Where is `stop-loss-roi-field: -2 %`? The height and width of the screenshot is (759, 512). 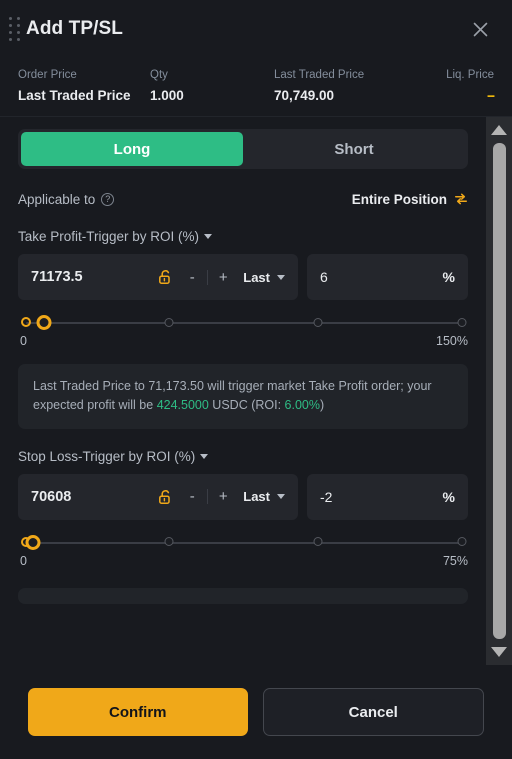 stop-loss-roi-field: -2 % is located at coordinates (387, 496).